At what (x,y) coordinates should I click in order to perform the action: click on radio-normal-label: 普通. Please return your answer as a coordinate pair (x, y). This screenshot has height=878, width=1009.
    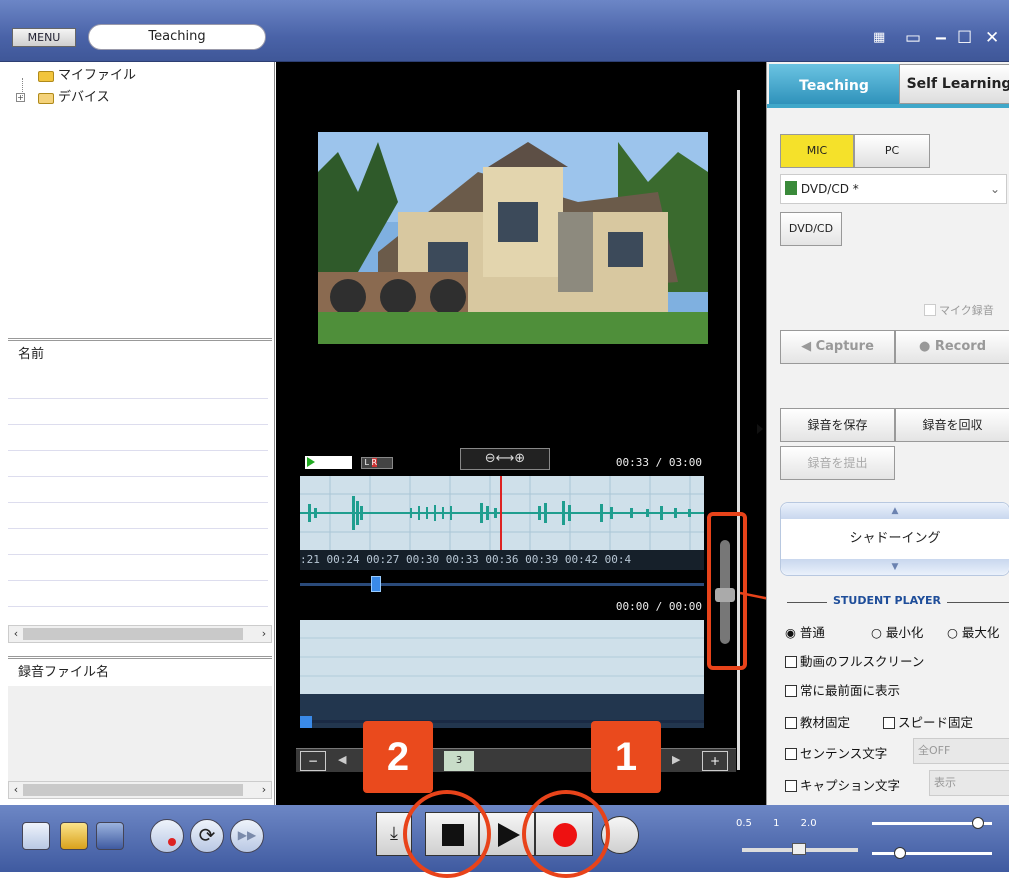
    Looking at the image, I should click on (812, 632).